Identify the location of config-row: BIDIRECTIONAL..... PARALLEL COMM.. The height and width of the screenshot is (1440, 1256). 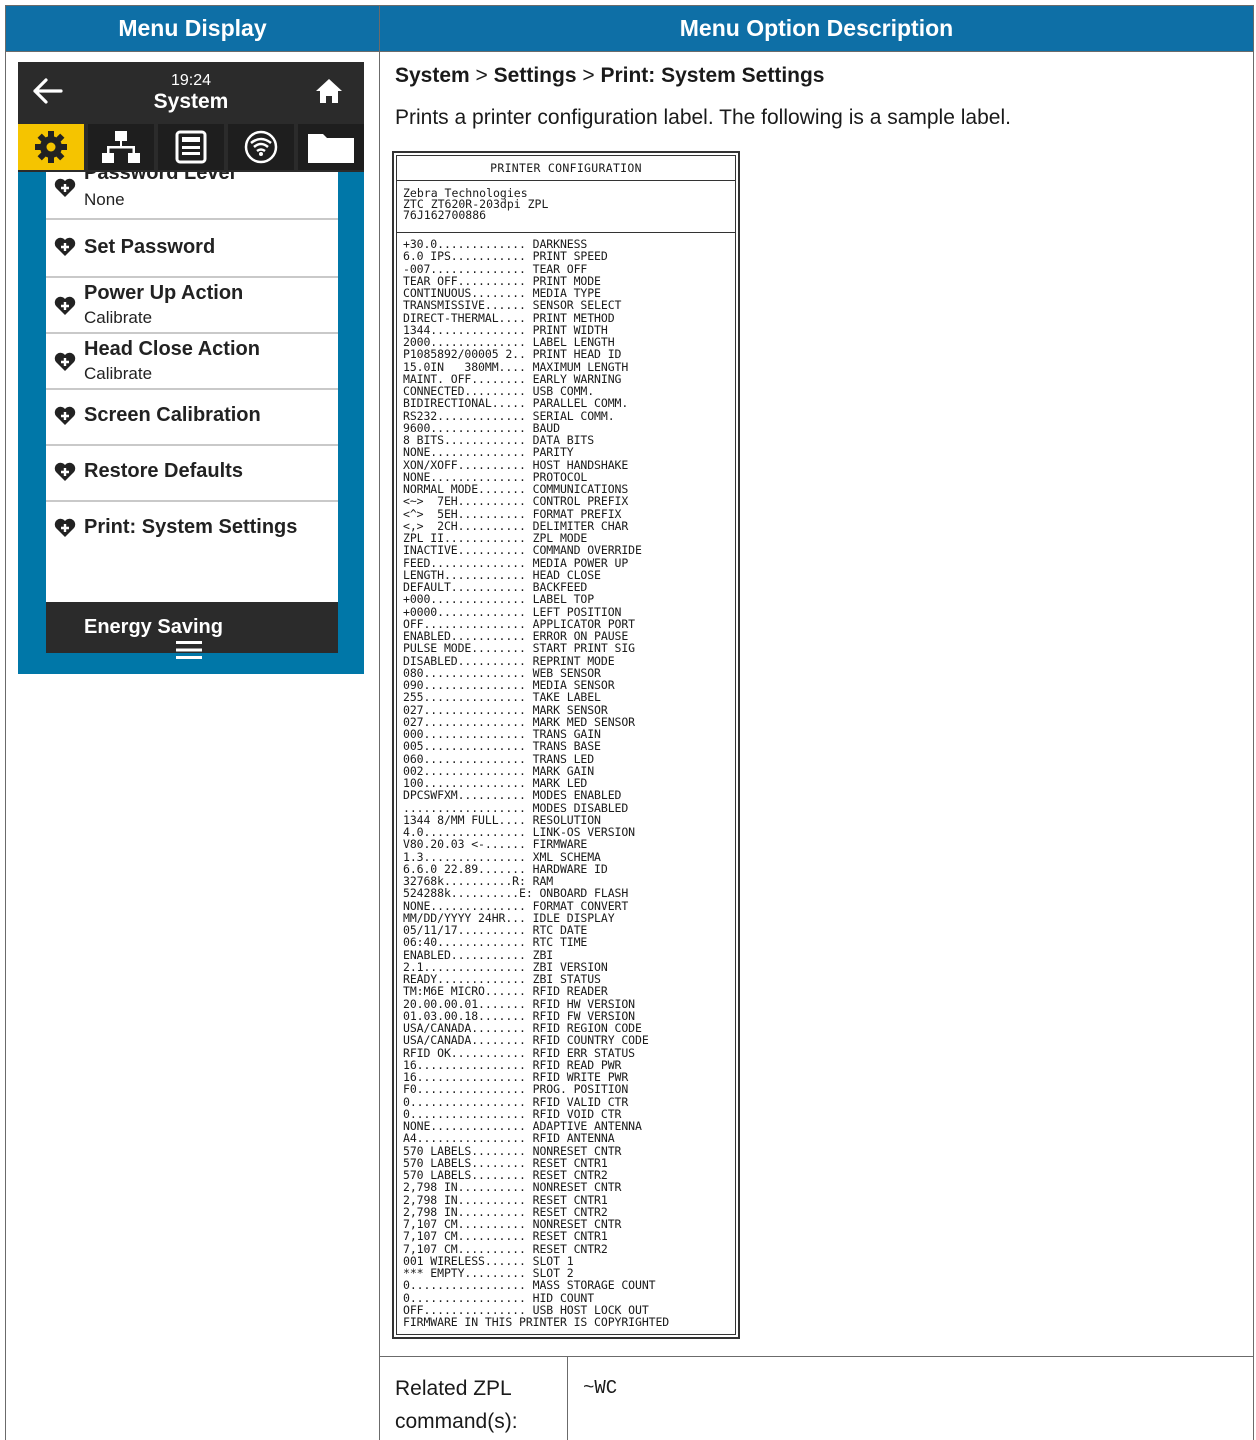
(516, 403).